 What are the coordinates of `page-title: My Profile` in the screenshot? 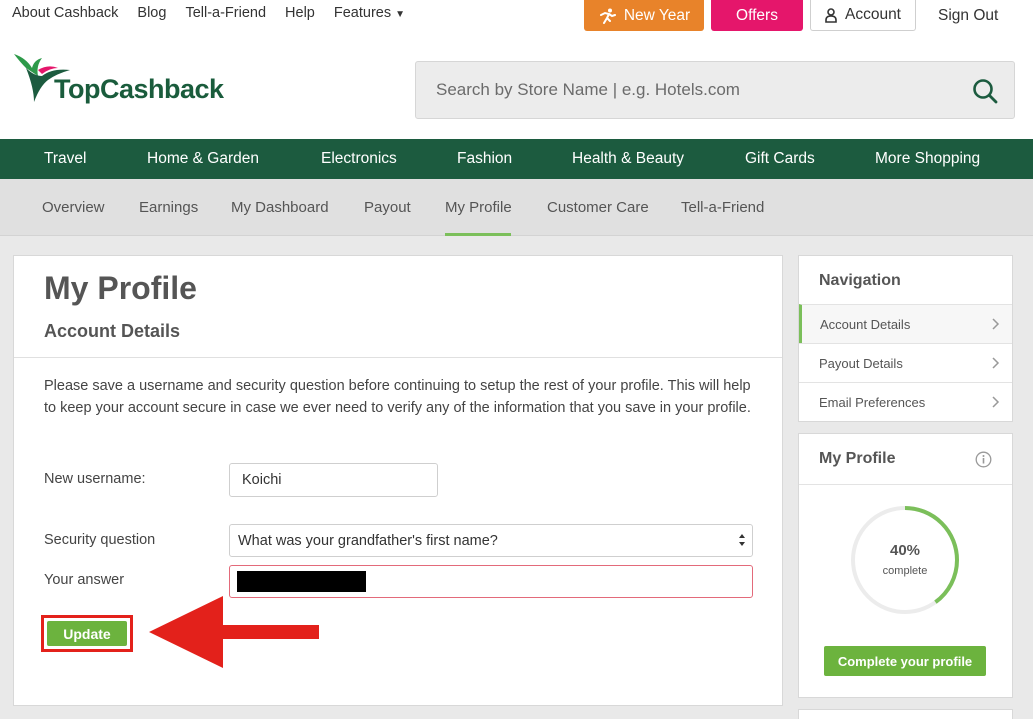 It's located at (120, 288).